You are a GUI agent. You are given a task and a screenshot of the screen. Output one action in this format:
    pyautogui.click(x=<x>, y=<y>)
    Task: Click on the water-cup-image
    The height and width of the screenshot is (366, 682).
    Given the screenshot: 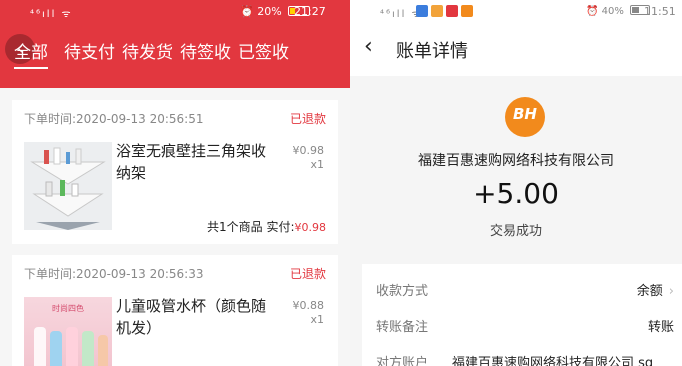 What is the action you would take?
    pyautogui.click(x=71, y=346)
    